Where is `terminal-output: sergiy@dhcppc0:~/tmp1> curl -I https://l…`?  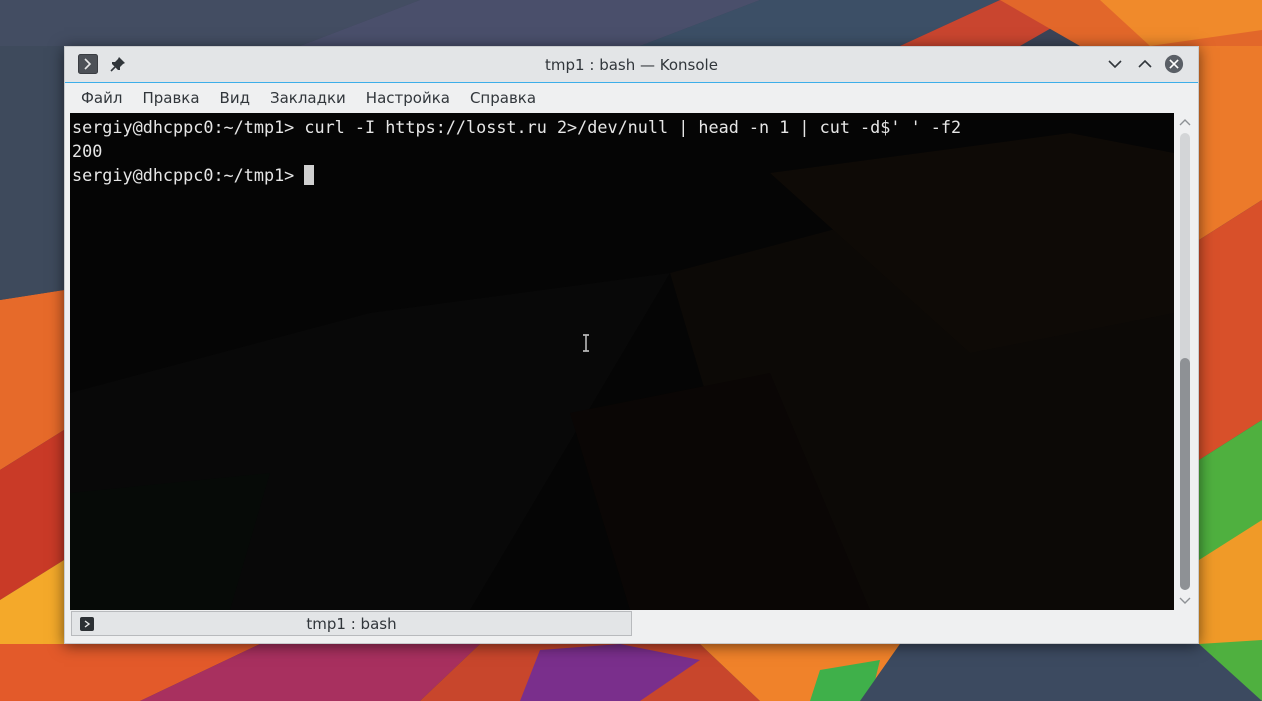 terminal-output: sergiy@dhcppc0:~/tmp1> curl -I https://l… is located at coordinates (623, 151).